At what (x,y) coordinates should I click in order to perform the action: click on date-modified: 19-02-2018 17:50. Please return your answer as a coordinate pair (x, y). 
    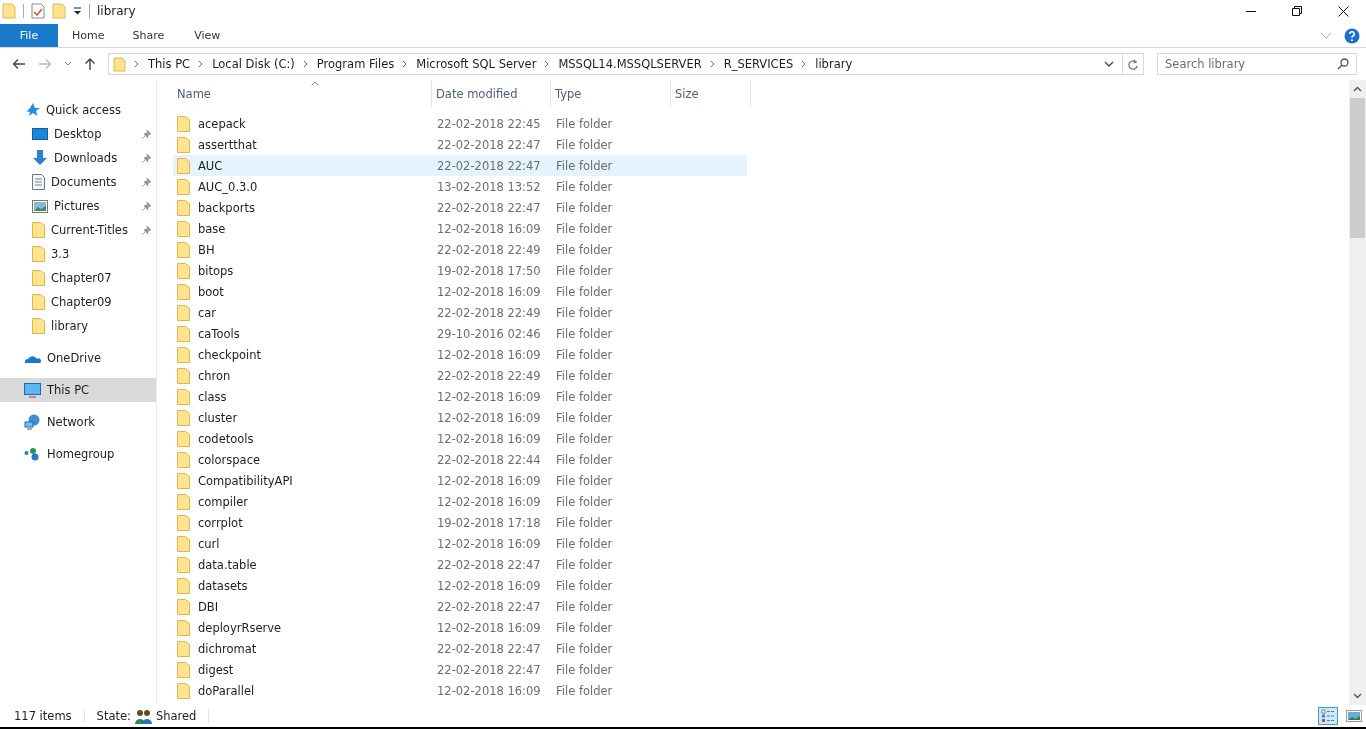
    Looking at the image, I should click on (489, 270).